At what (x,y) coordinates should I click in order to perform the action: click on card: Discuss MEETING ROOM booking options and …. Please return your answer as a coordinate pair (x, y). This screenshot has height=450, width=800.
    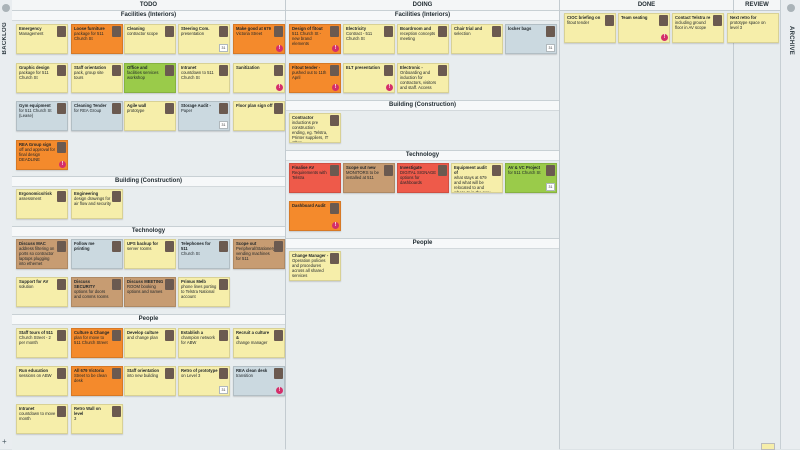
    Looking at the image, I should click on (150, 292).